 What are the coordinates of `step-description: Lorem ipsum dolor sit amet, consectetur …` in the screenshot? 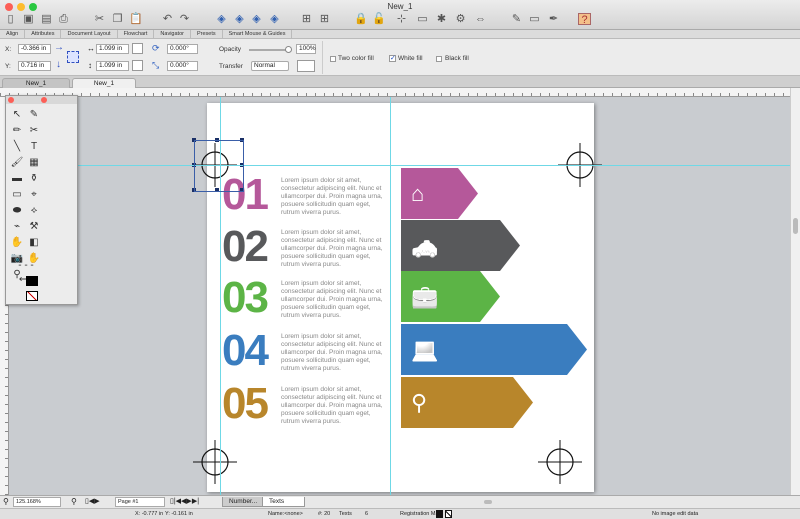 It's located at (332, 196).